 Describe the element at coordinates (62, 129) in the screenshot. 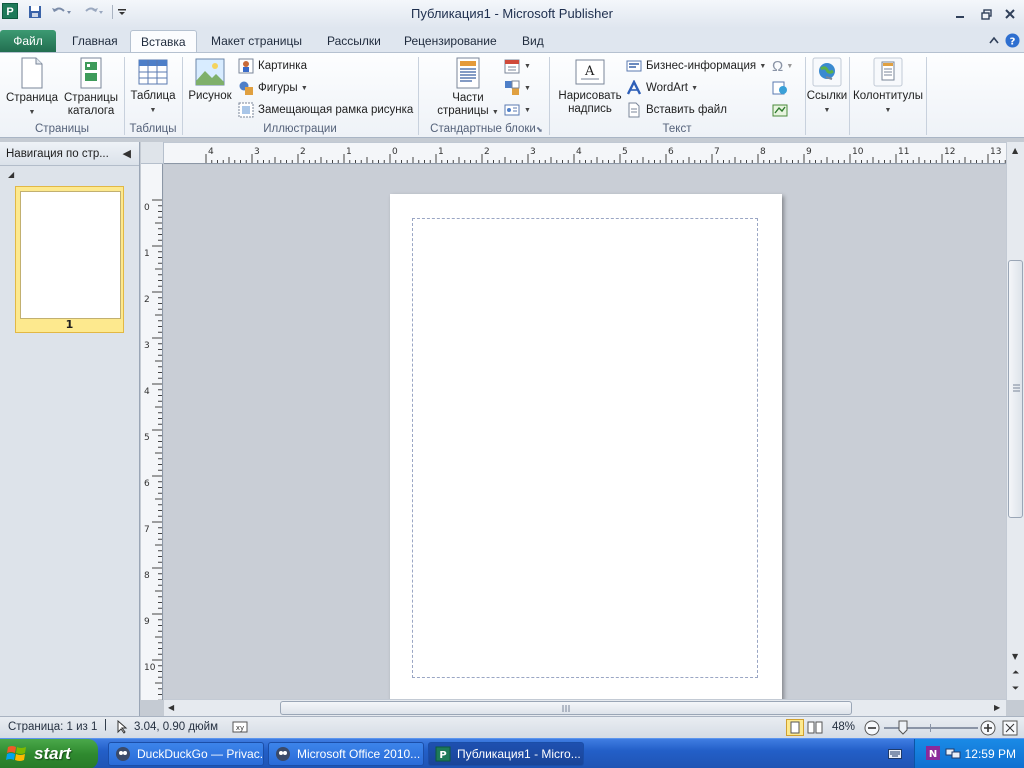

I see `group-label-pages: Страницы` at that location.